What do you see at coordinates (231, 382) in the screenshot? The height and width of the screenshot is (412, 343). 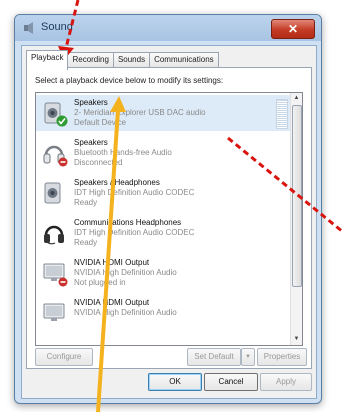 I see `cancel-button: Cancel` at bounding box center [231, 382].